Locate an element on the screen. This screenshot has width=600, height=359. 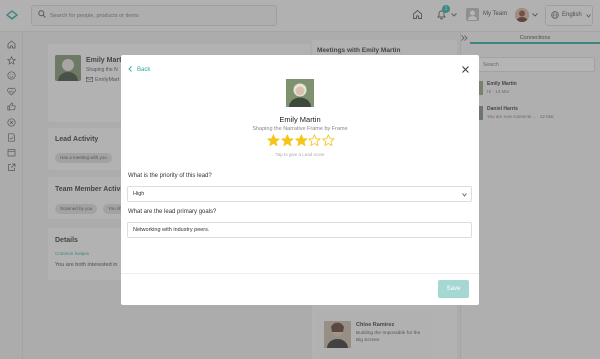
chevron-down-icon is located at coordinates (464, 195).